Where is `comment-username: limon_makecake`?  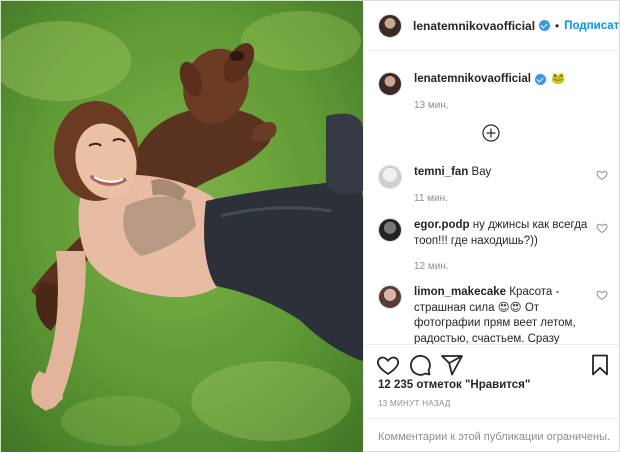
comment-username: limon_makecake is located at coordinates (460, 292).